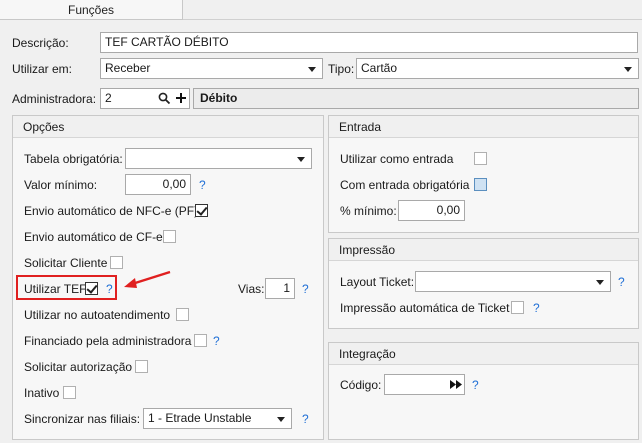 The image size is (642, 443). What do you see at coordinates (169, 236) in the screenshot?
I see `cfe-checkbox` at bounding box center [169, 236].